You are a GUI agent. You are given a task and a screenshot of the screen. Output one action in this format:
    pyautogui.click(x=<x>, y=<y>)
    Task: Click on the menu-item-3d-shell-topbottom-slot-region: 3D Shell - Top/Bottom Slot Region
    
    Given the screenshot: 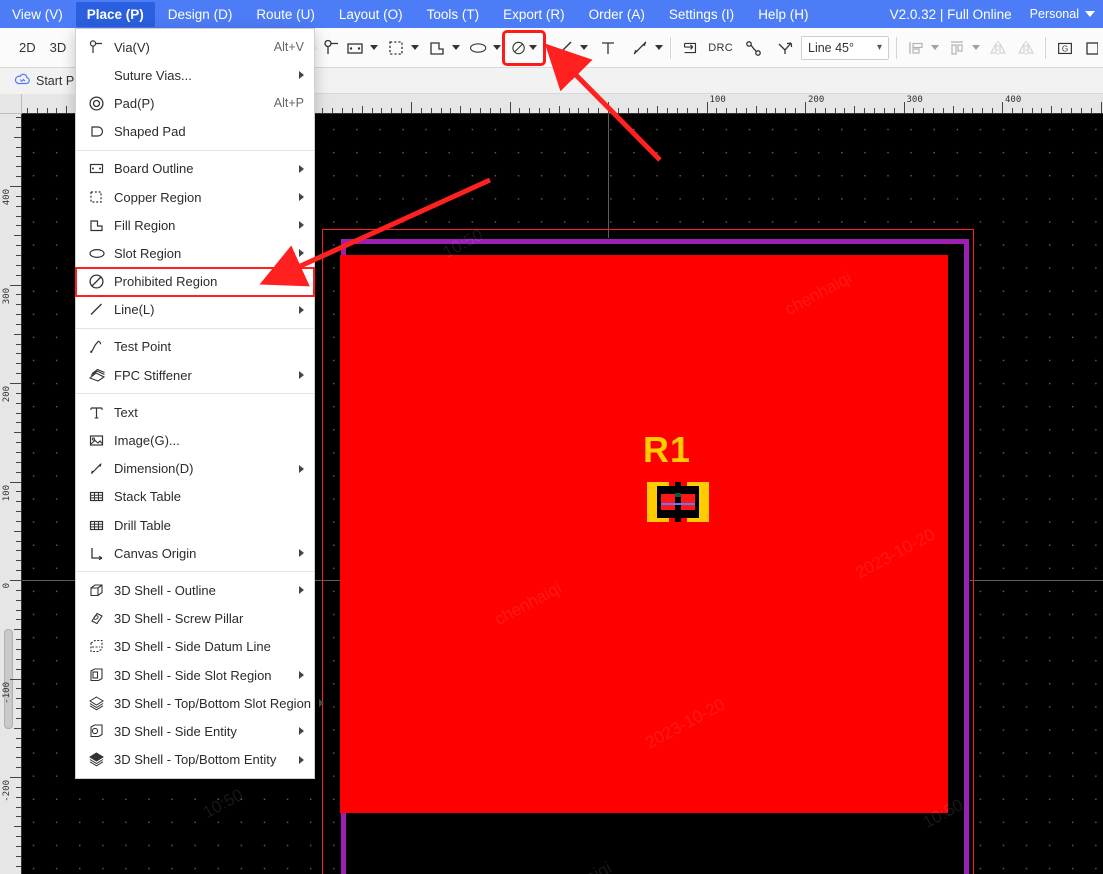 What is the action you would take?
    pyautogui.click(x=200, y=703)
    